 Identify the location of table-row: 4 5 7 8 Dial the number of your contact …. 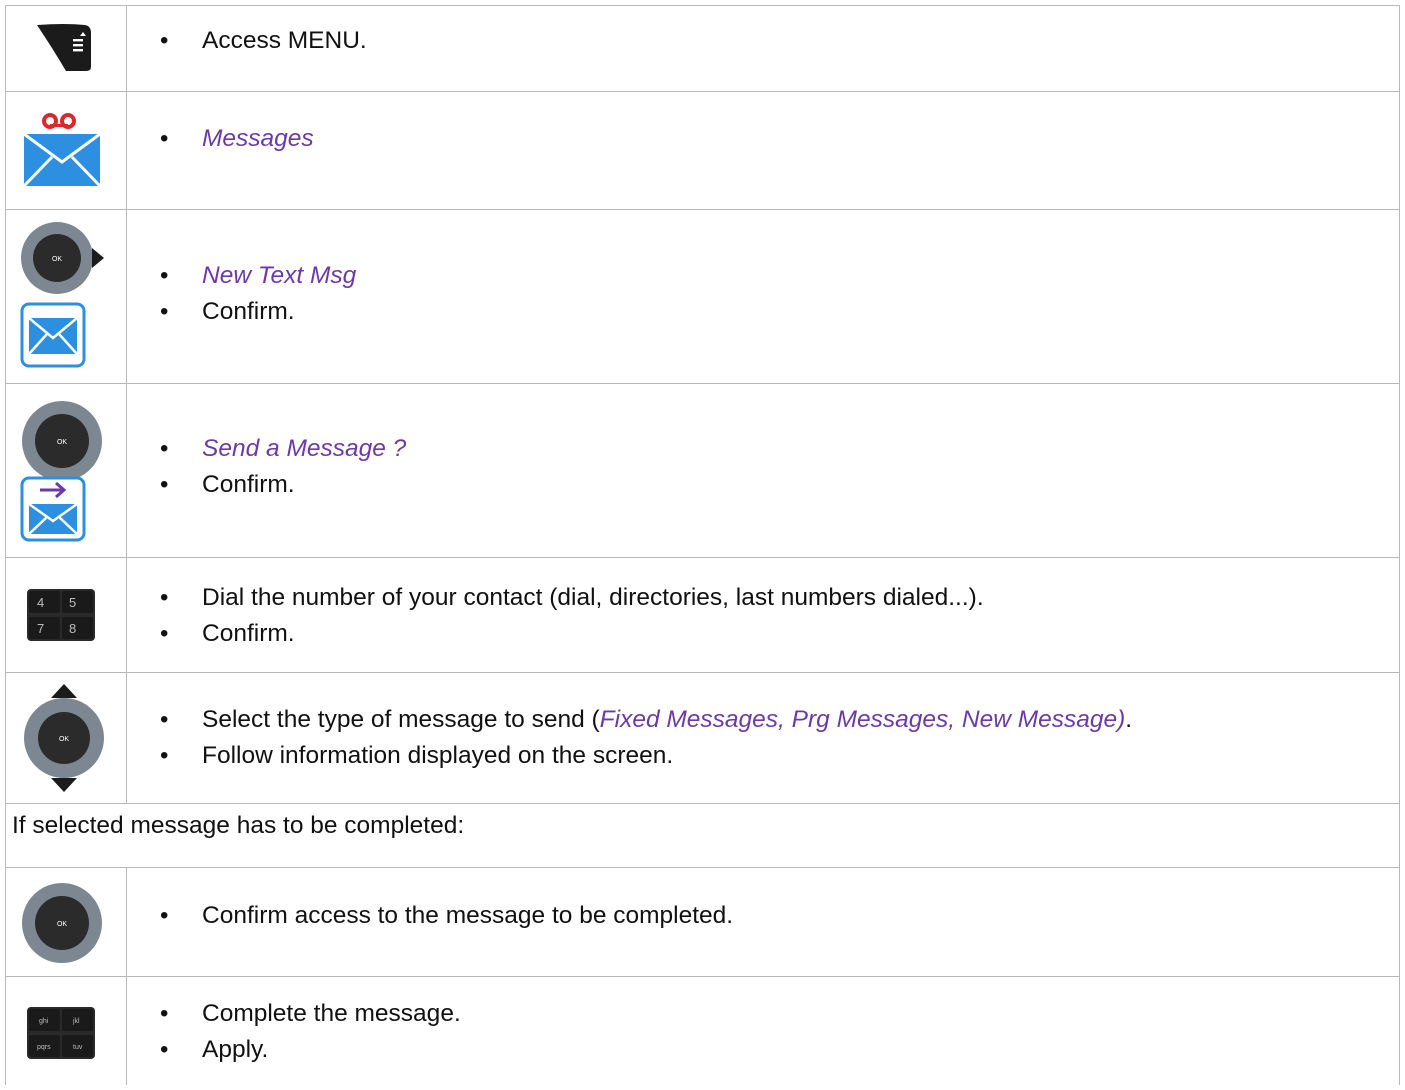
(702, 615).